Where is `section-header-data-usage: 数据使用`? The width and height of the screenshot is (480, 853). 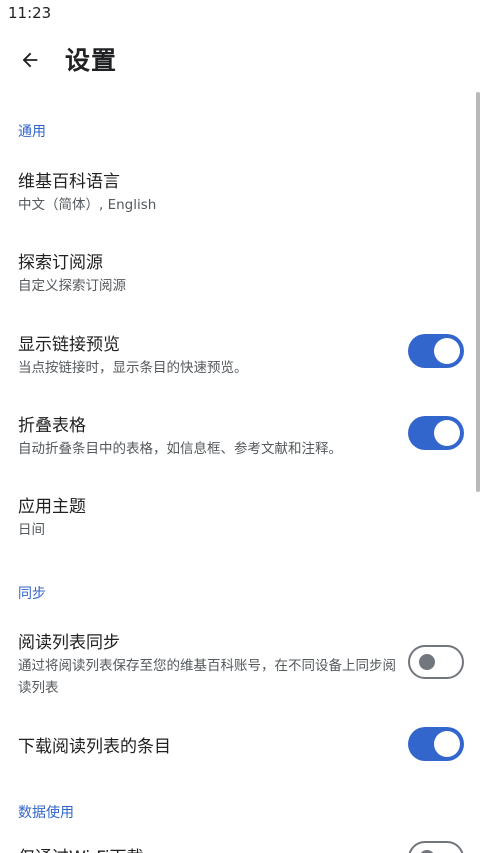 section-header-data-usage: 数据使用 is located at coordinates (46, 813).